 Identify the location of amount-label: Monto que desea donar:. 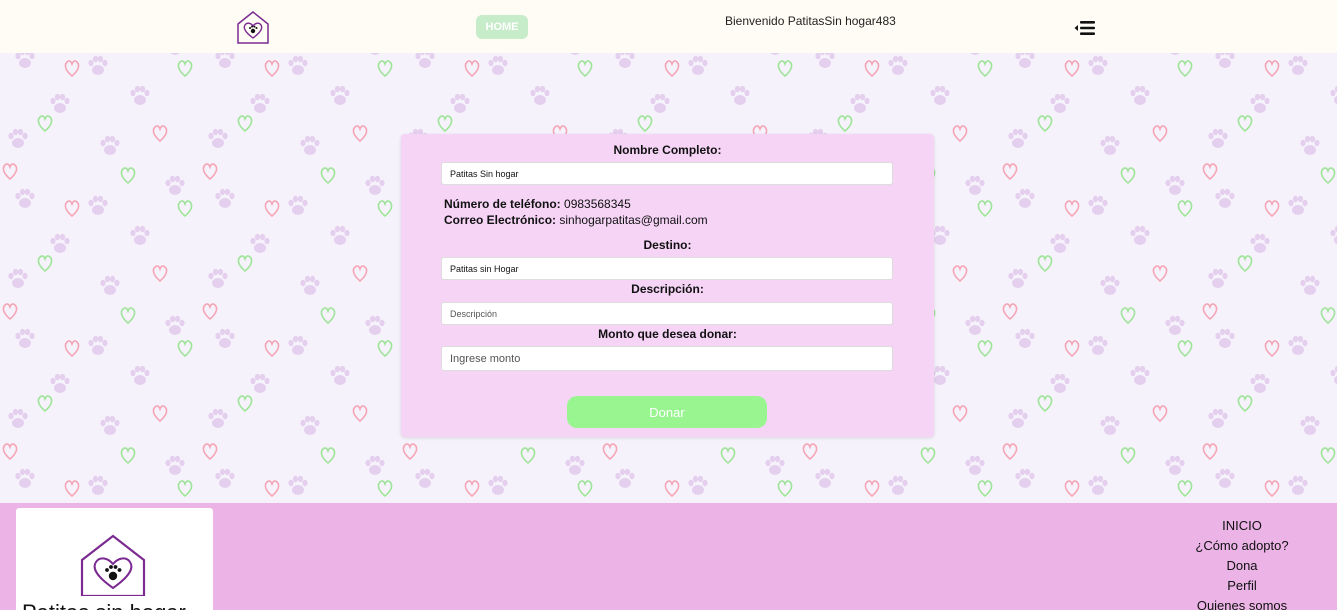
(667, 334).